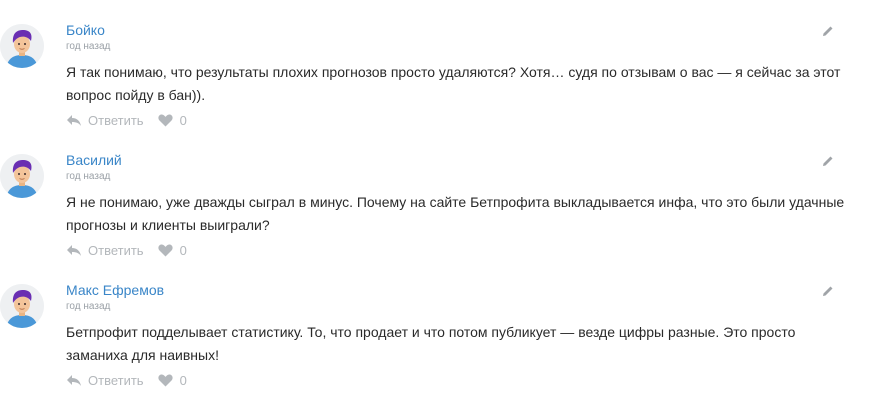 This screenshot has width=892, height=403. What do you see at coordinates (94, 160) in the screenshot?
I see `comment-author: Василий` at bounding box center [94, 160].